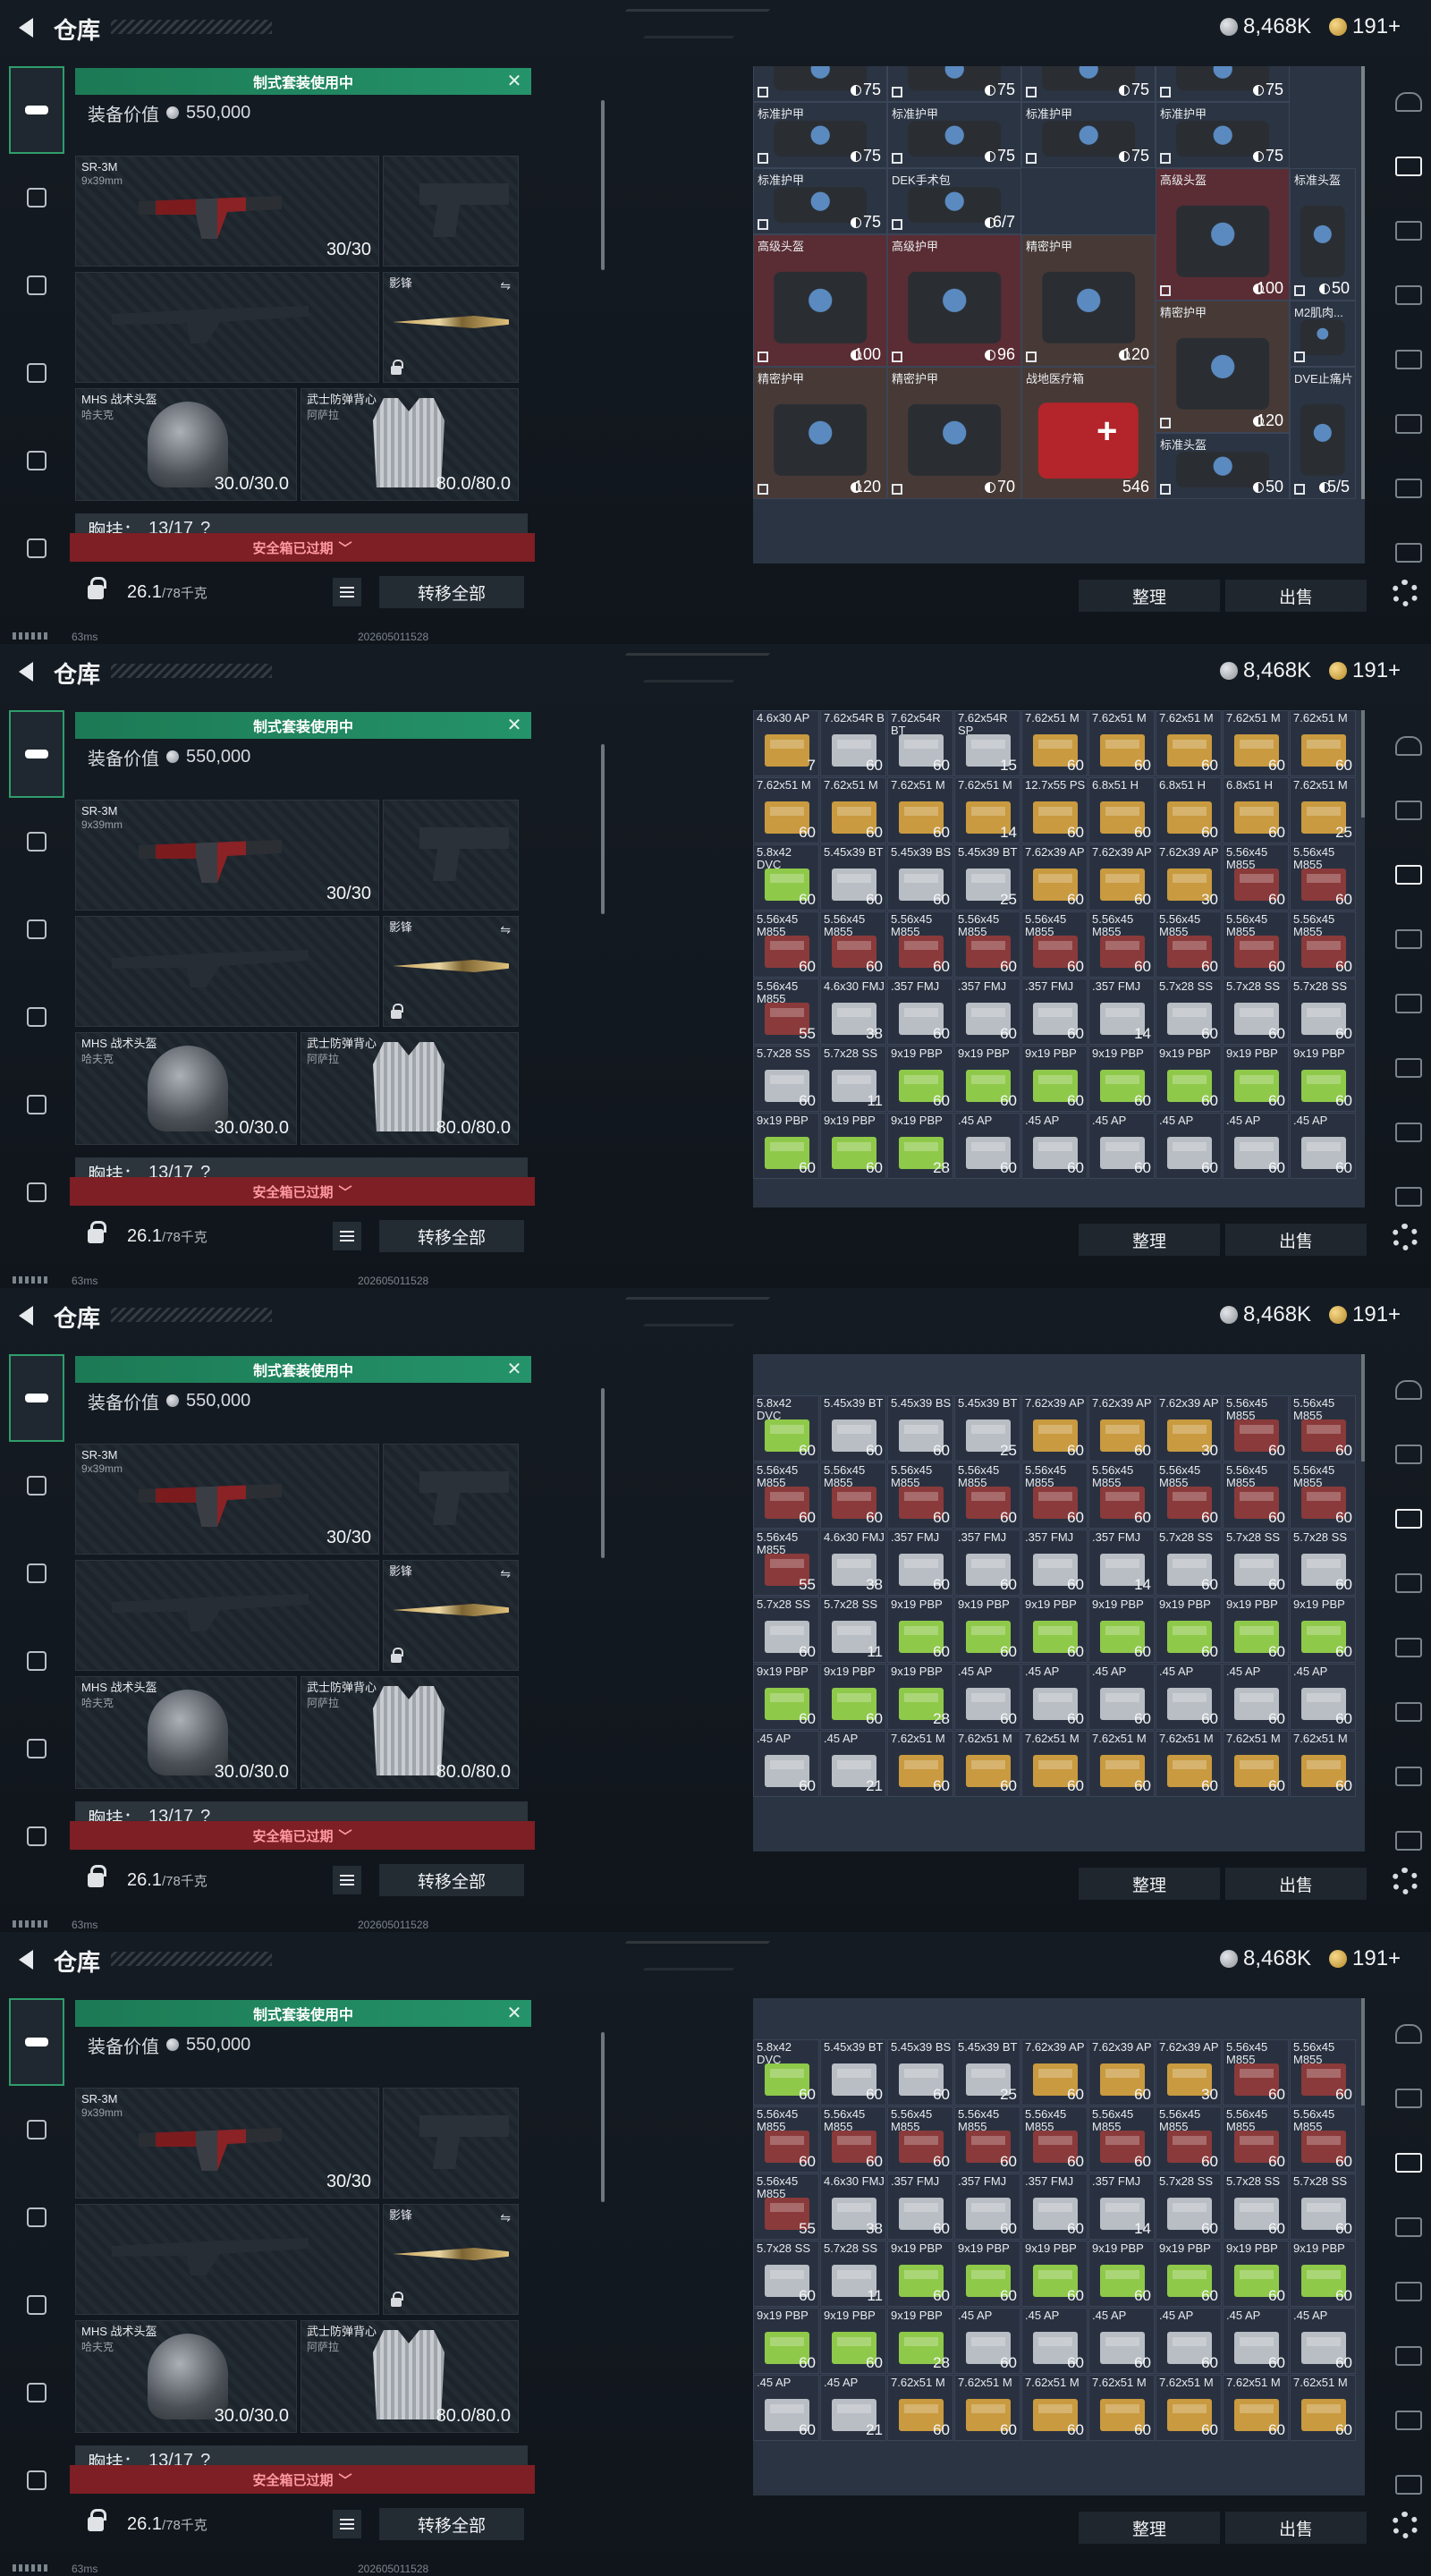 This screenshot has height=2576, width=1431. What do you see at coordinates (1088, 433) in the screenshot?
I see `stash-gear-item: 战地医疗箱 546` at bounding box center [1088, 433].